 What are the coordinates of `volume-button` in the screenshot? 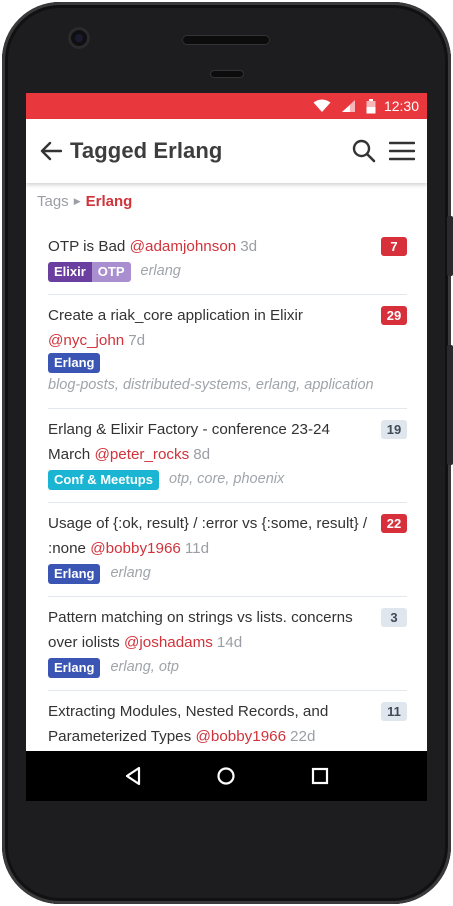 It's located at (450, 405).